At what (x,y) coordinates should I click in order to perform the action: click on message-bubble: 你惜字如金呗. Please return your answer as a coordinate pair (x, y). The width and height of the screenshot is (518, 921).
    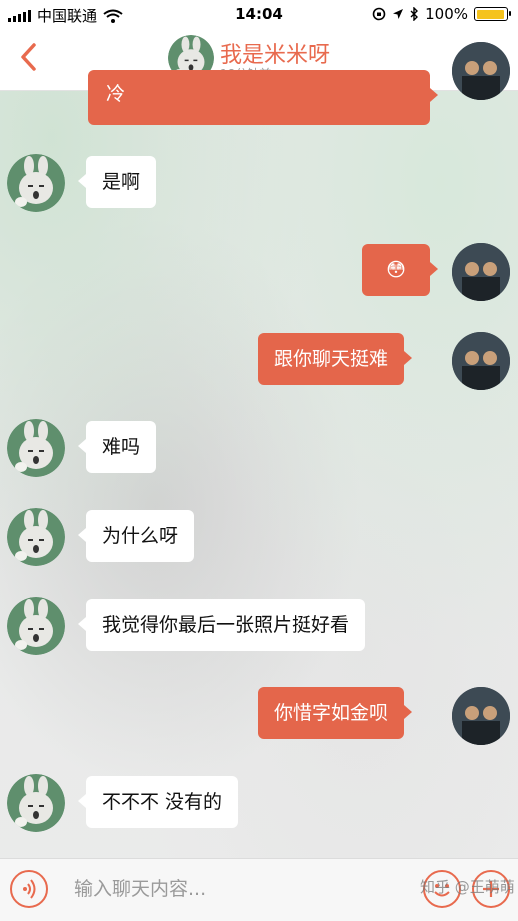
    Looking at the image, I should click on (335, 713).